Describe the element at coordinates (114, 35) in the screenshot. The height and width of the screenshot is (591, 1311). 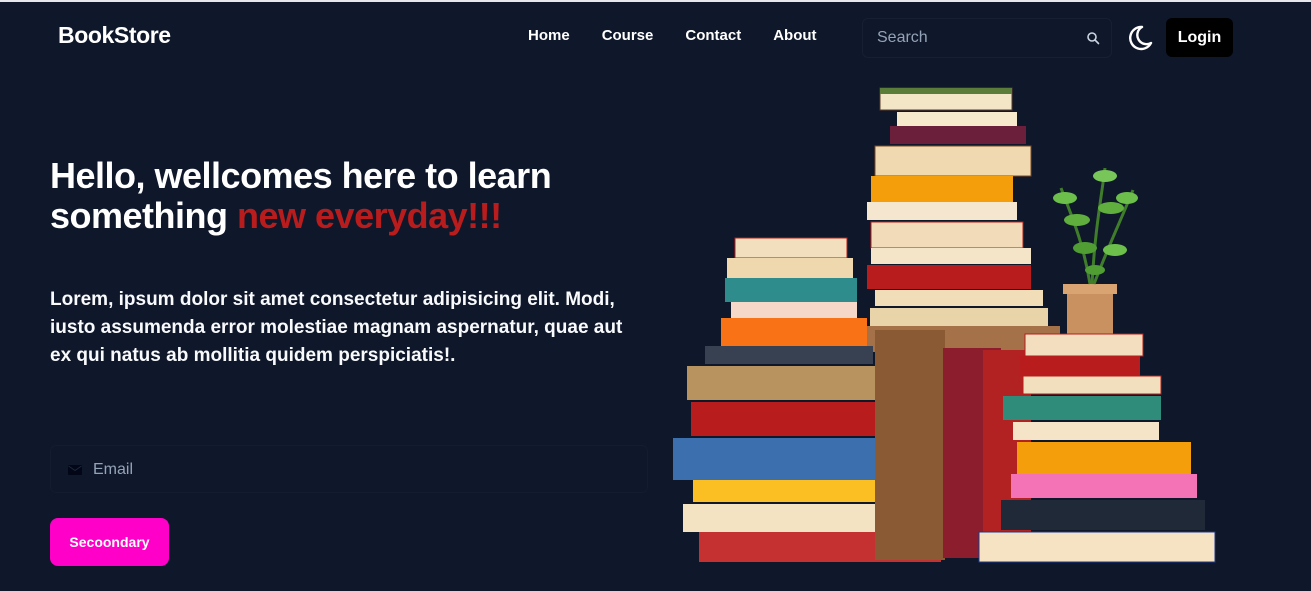
I see `brand-logo: BookStore` at that location.